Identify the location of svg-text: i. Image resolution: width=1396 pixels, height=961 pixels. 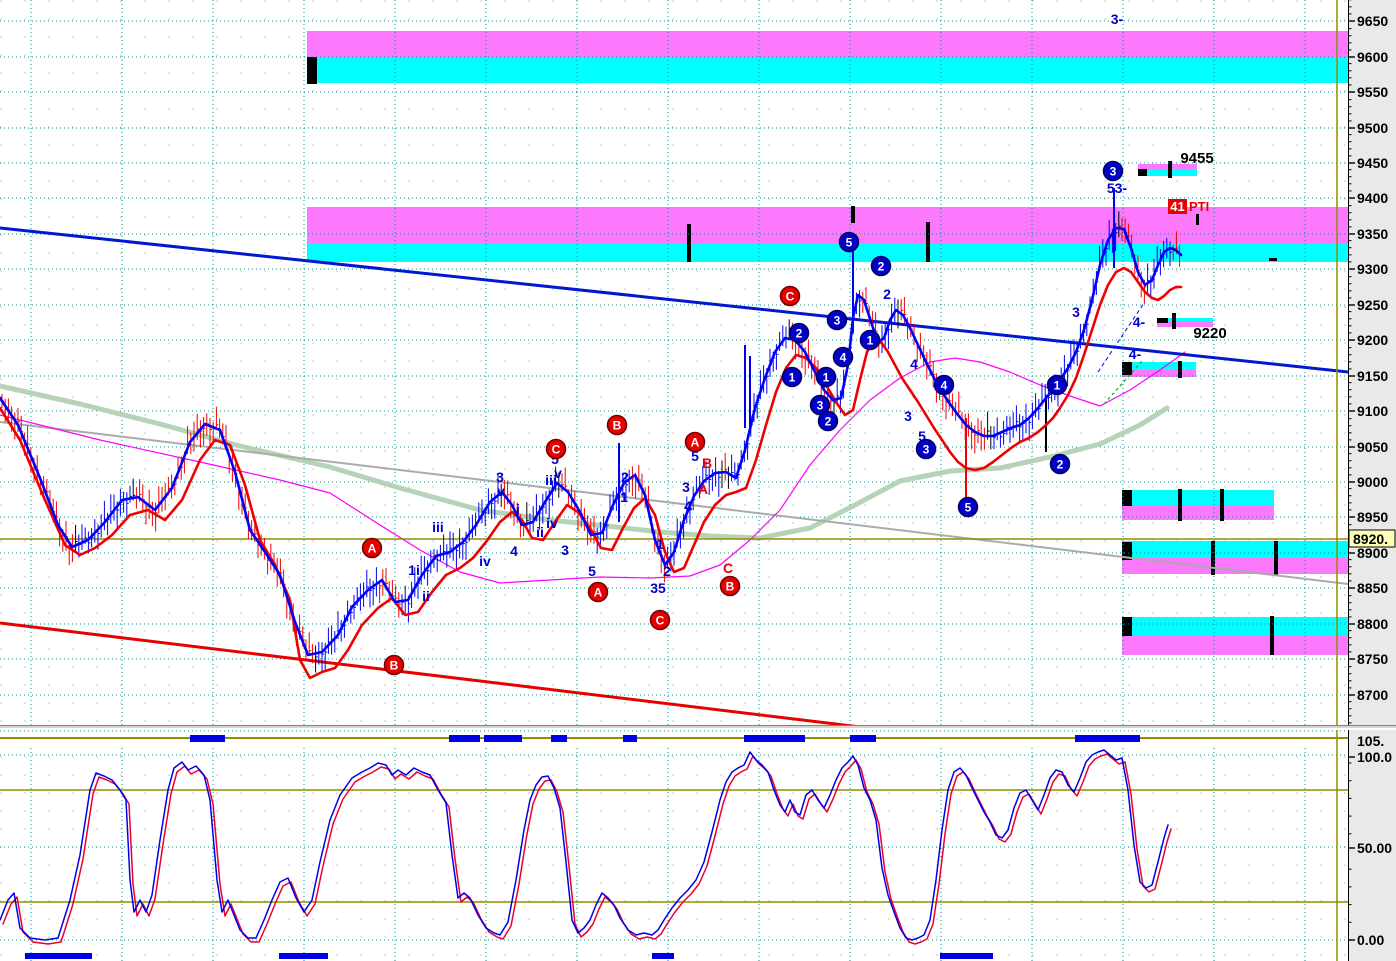
(518, 509).